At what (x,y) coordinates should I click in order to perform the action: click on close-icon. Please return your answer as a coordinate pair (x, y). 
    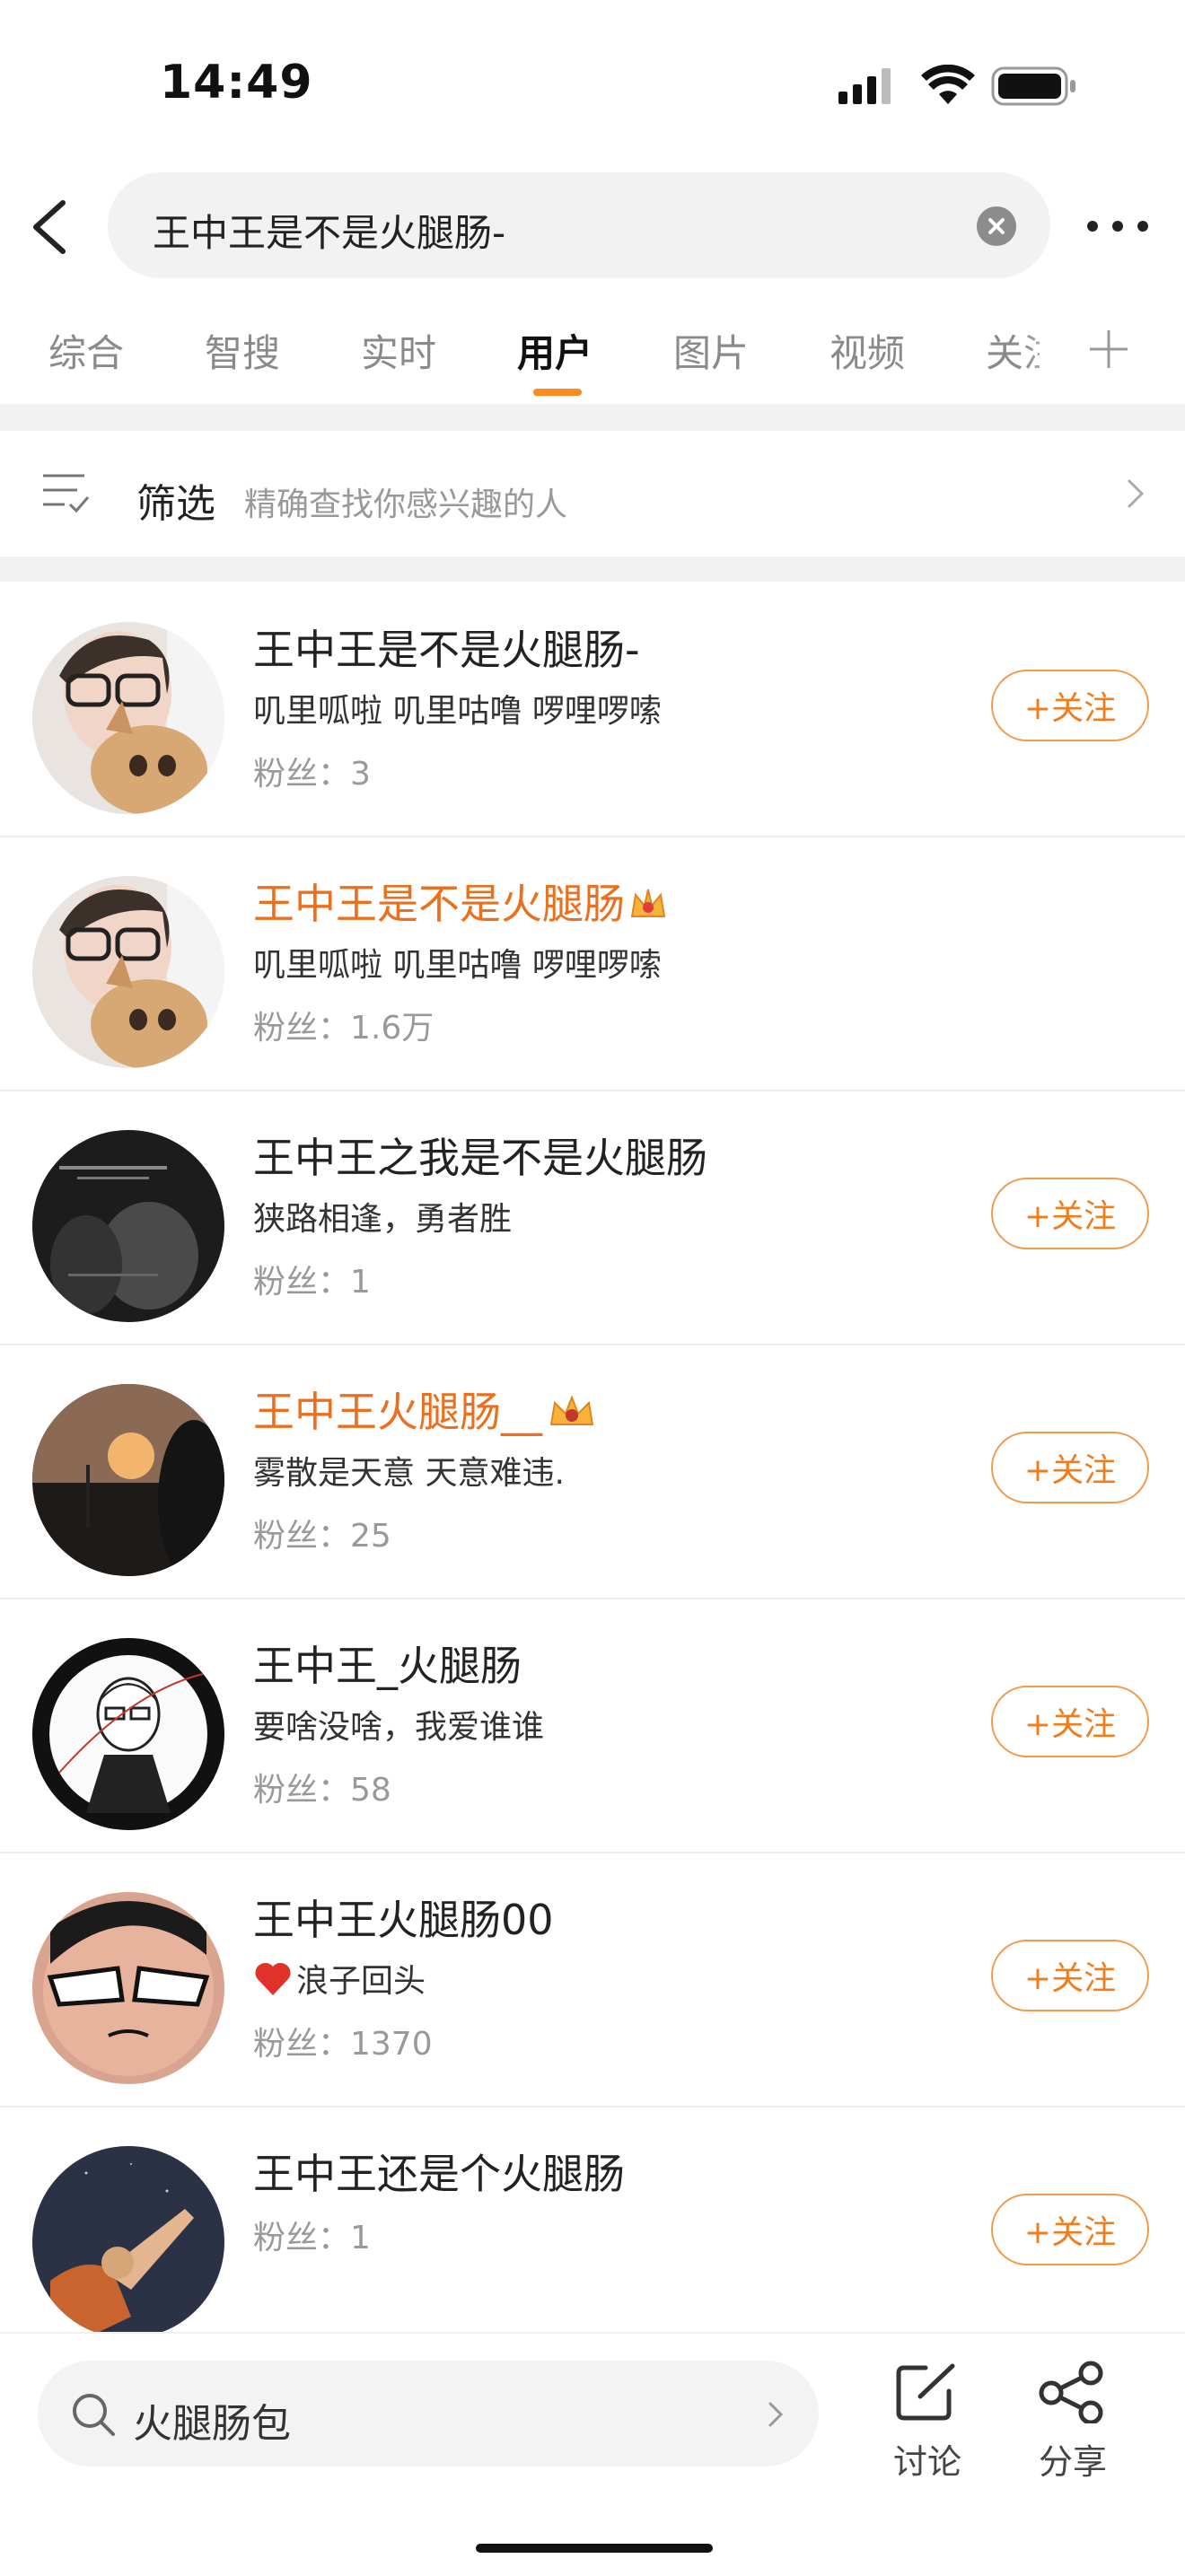
    Looking at the image, I should click on (996, 226).